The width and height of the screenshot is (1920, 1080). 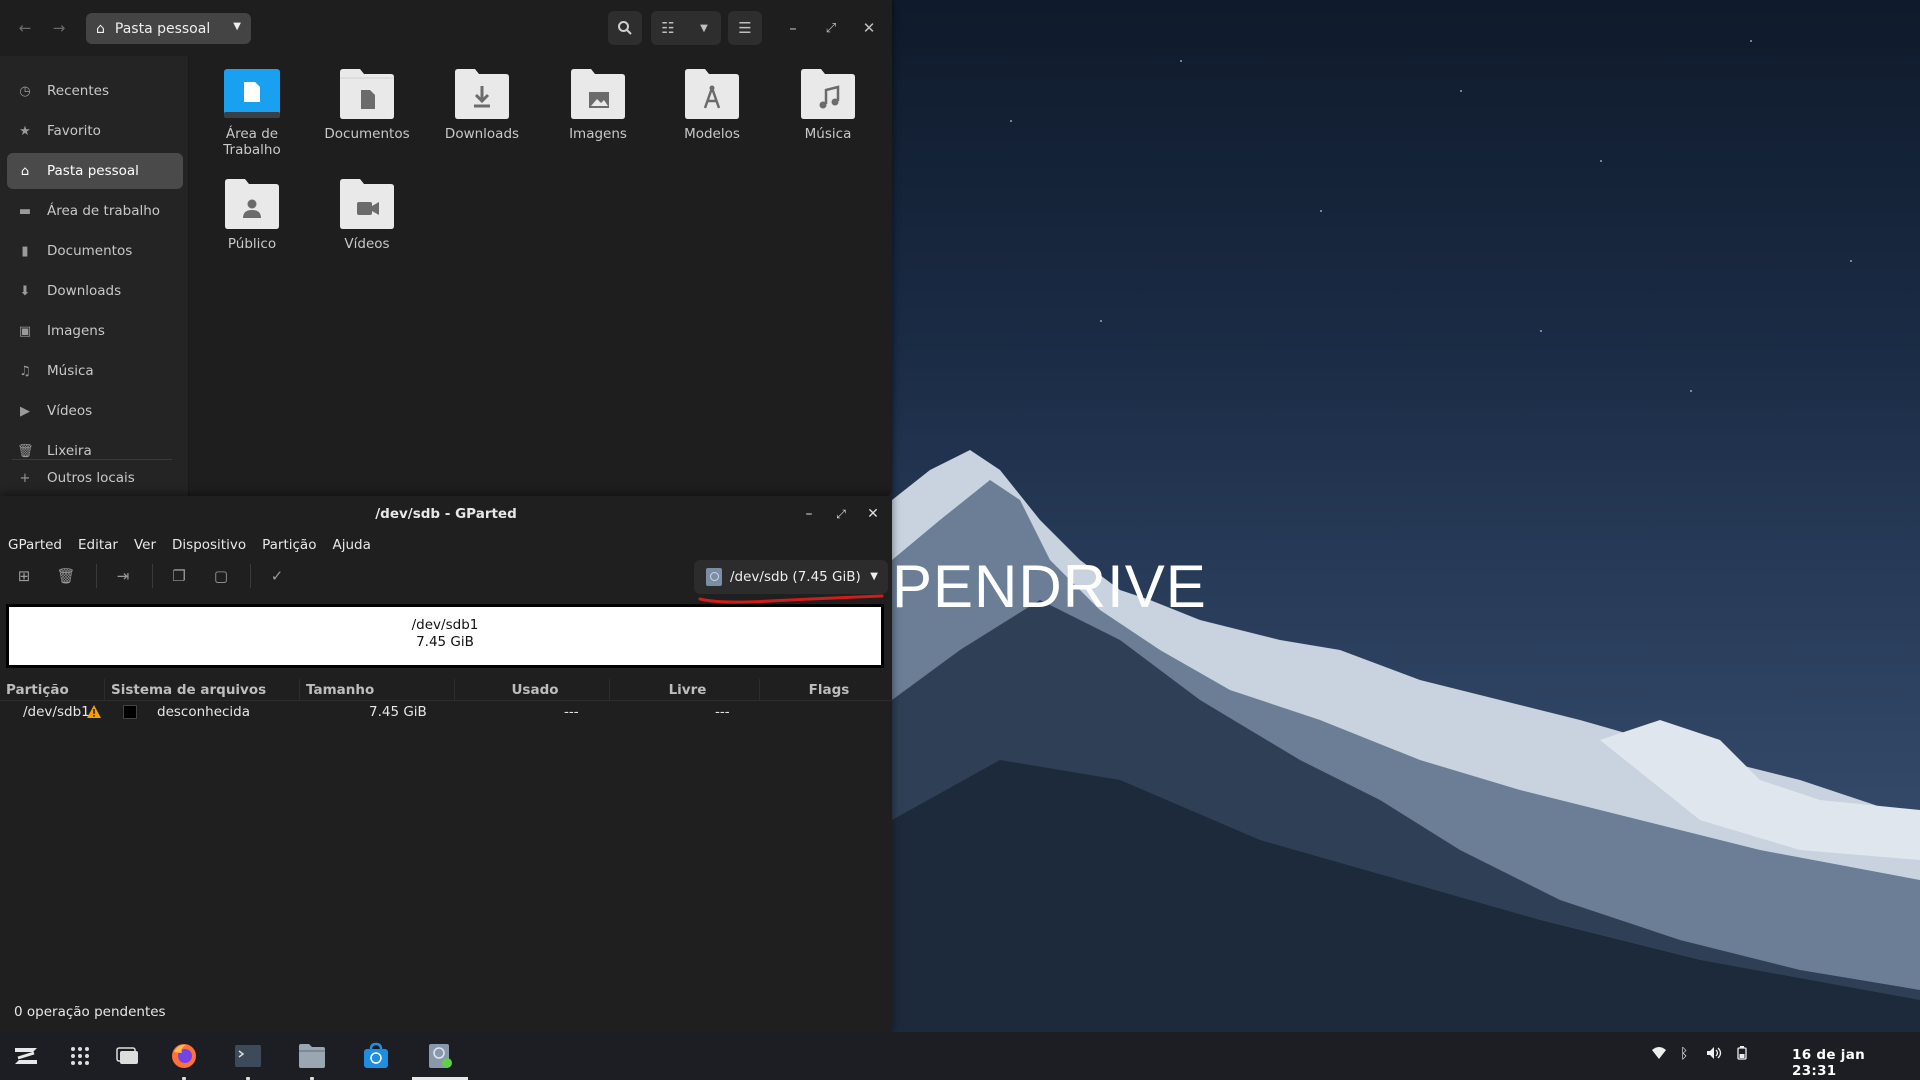 What do you see at coordinates (95, 251) in the screenshot?
I see `sidebar-item-documentos: ▮ Documentos` at bounding box center [95, 251].